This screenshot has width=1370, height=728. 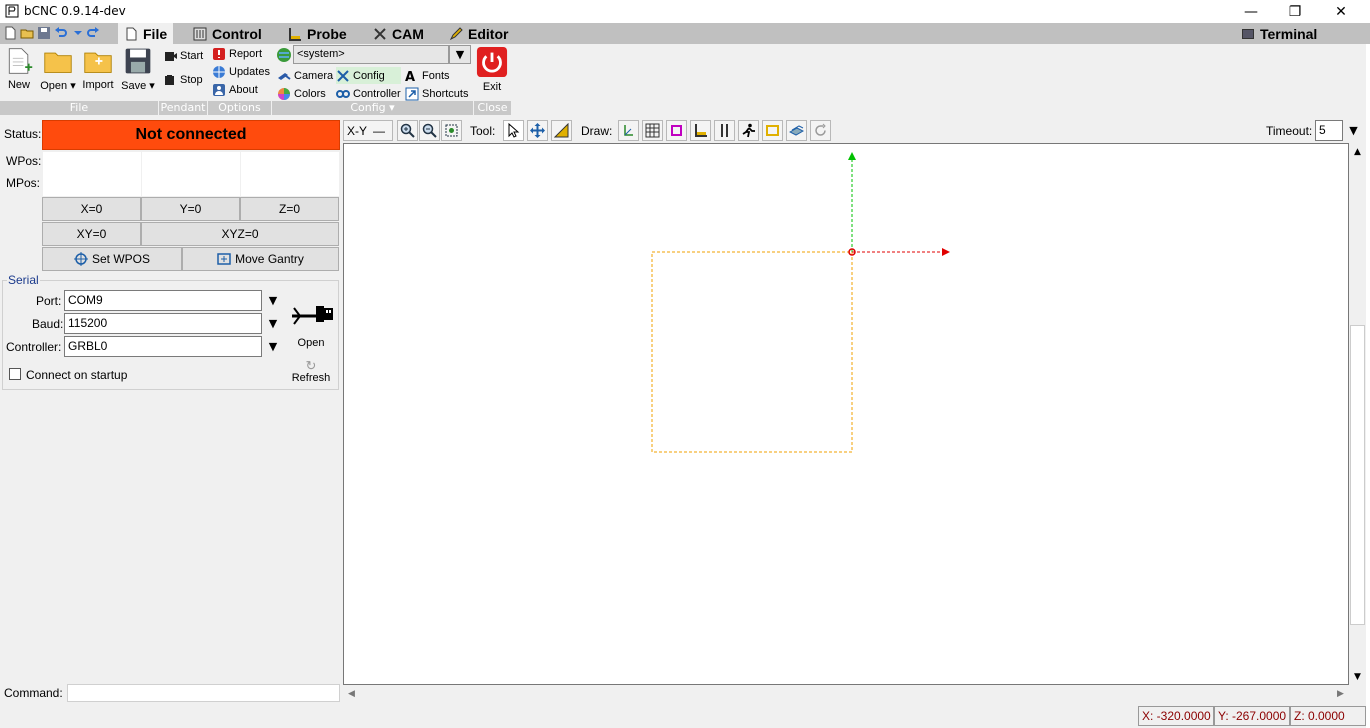 I want to click on close-group-label: Close, so click(x=492, y=108).